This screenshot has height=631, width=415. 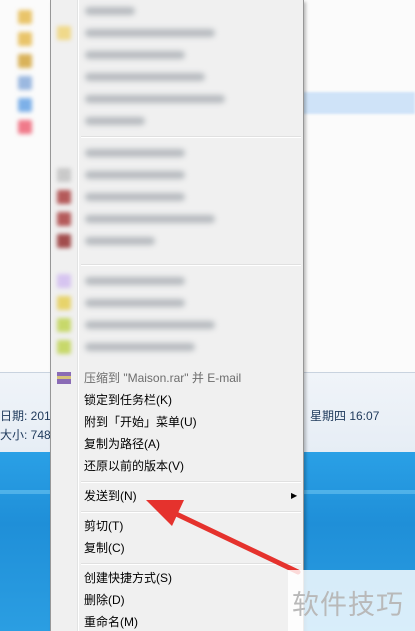 I want to click on menu-item-cut: 剪切(T), so click(x=177, y=526).